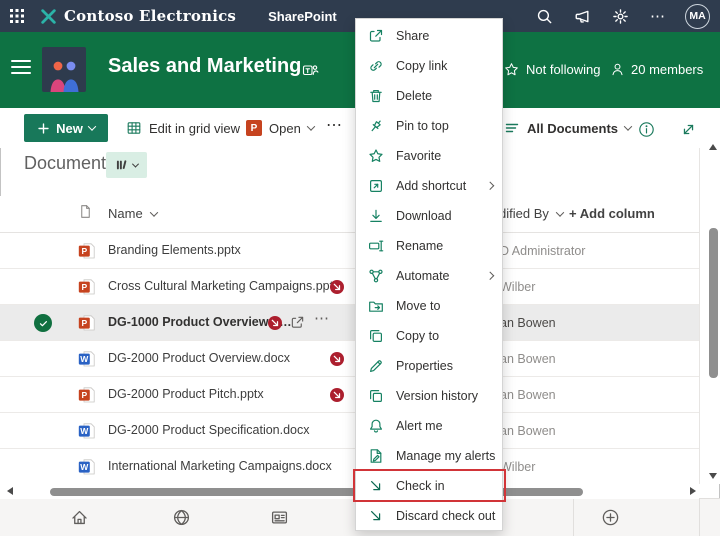  I want to click on more-icon: ⋯, so click(322, 318).